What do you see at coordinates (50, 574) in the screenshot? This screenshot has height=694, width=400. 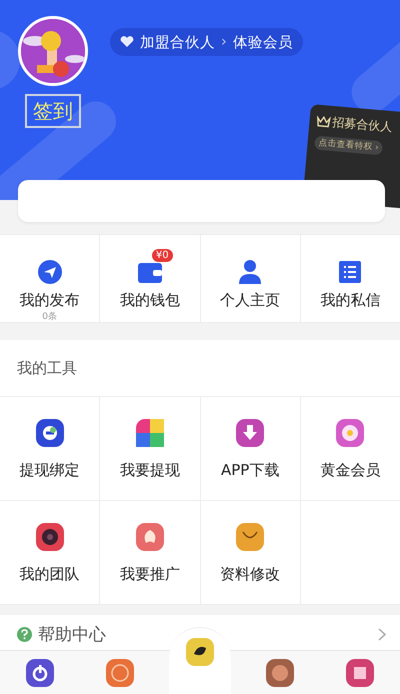 I see `tool-label: 我的团队` at bounding box center [50, 574].